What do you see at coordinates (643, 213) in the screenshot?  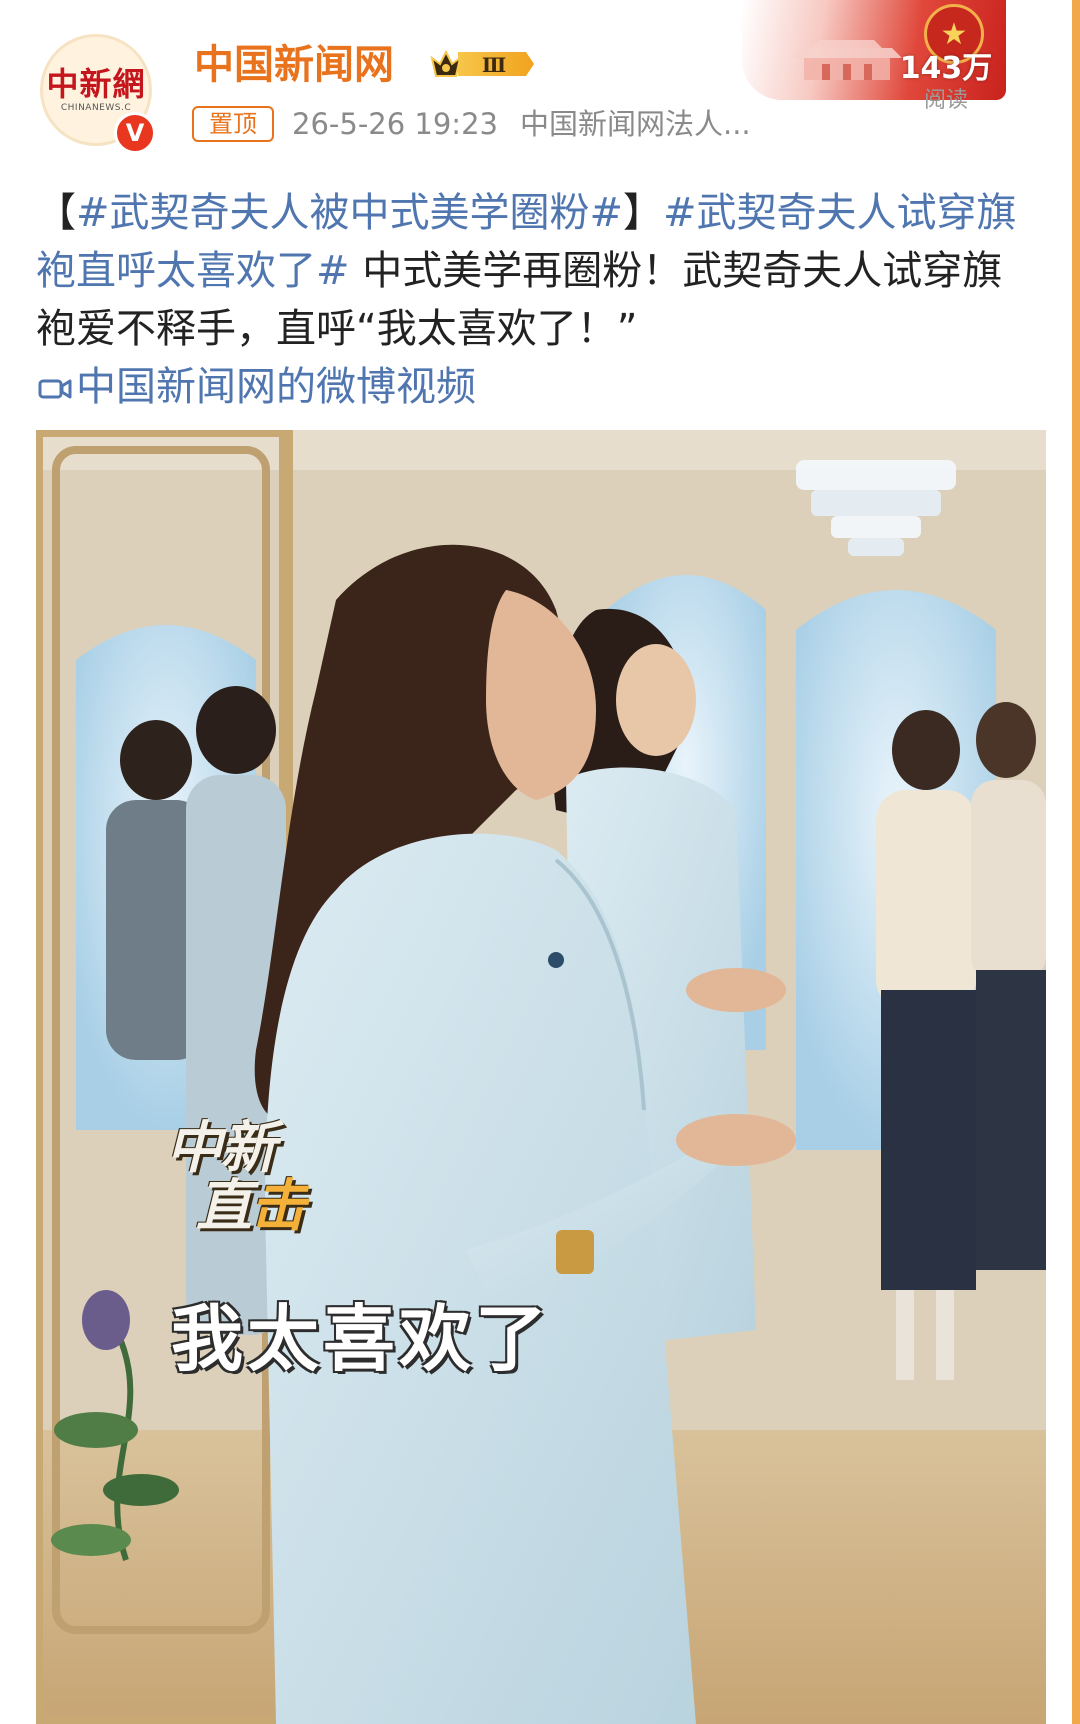 I see `bracket-close: 】` at bounding box center [643, 213].